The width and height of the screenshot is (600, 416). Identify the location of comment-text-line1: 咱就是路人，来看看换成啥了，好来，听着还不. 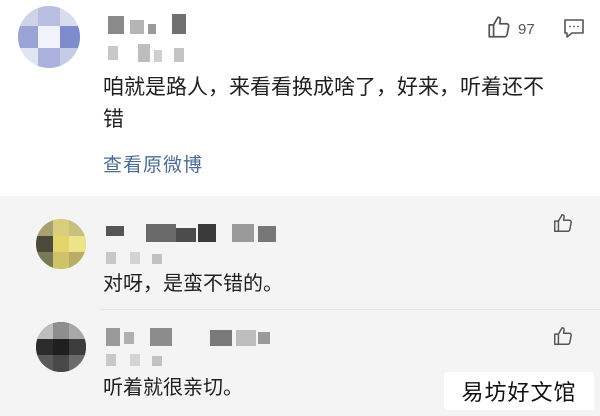
(323, 87).